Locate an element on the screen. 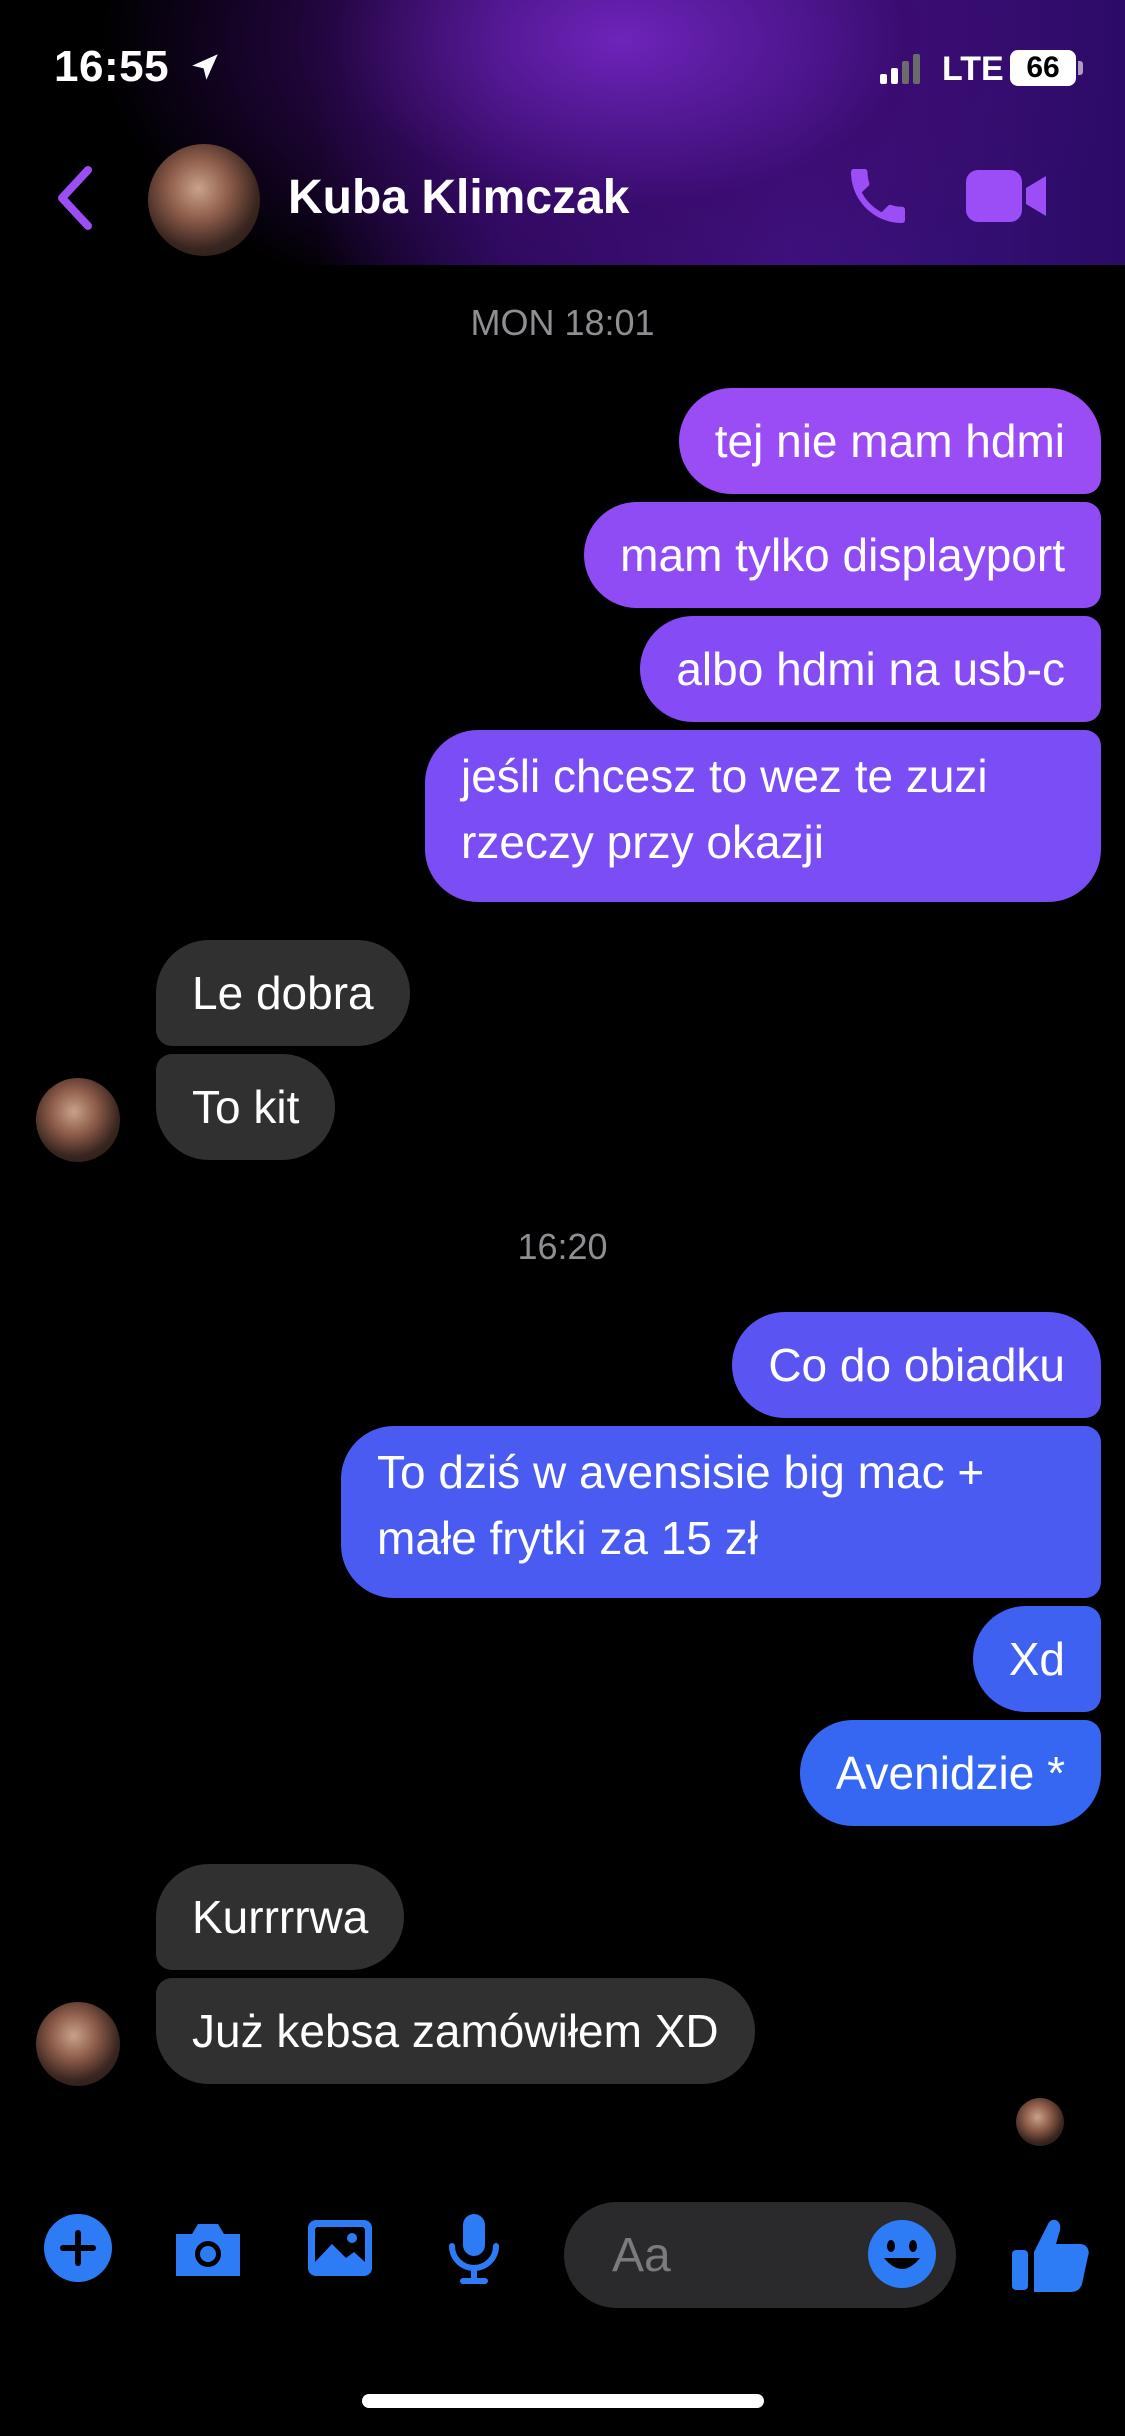 This screenshot has height=2436, width=1125. microphone-icon is located at coordinates (474, 2248).